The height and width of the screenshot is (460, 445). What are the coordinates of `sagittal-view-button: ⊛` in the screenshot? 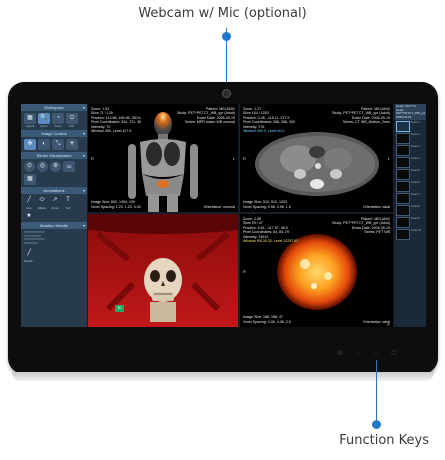 It's located at (55, 166).